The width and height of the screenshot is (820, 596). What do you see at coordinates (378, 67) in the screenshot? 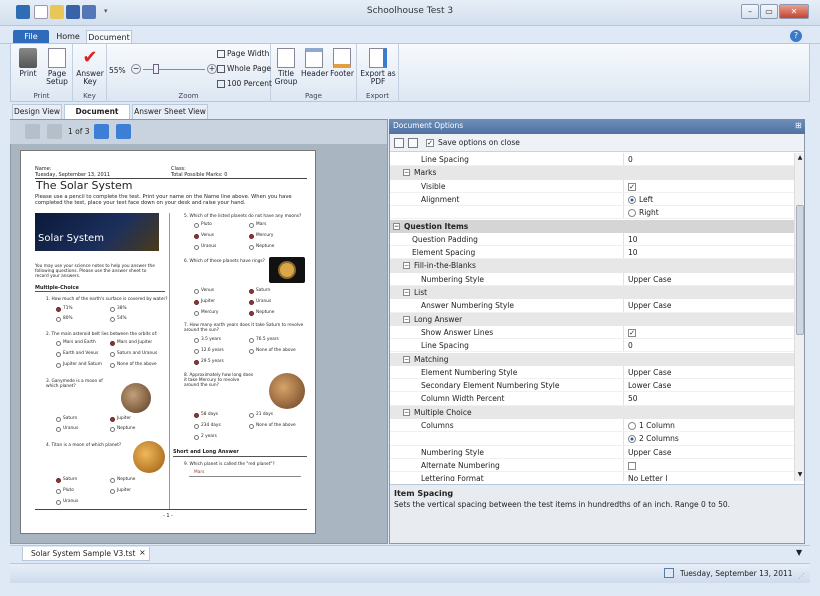
I see `export-pdf-button: Export as PDF` at bounding box center [378, 67].